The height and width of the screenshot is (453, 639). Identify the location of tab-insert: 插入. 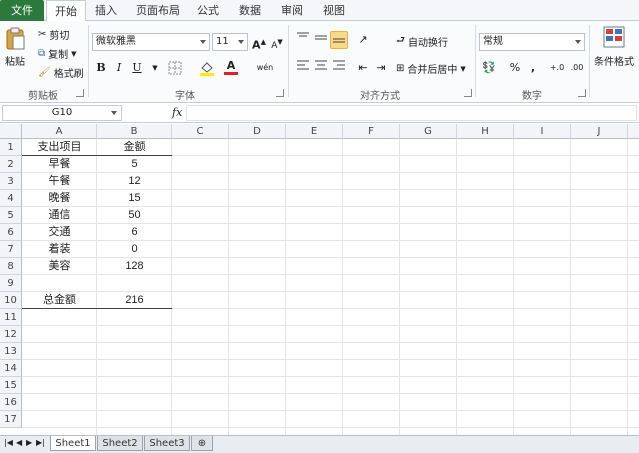
(106, 10).